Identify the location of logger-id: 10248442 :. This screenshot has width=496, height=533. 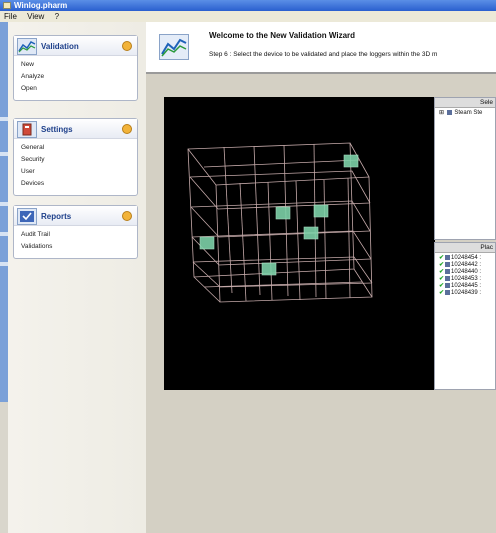
(466, 265).